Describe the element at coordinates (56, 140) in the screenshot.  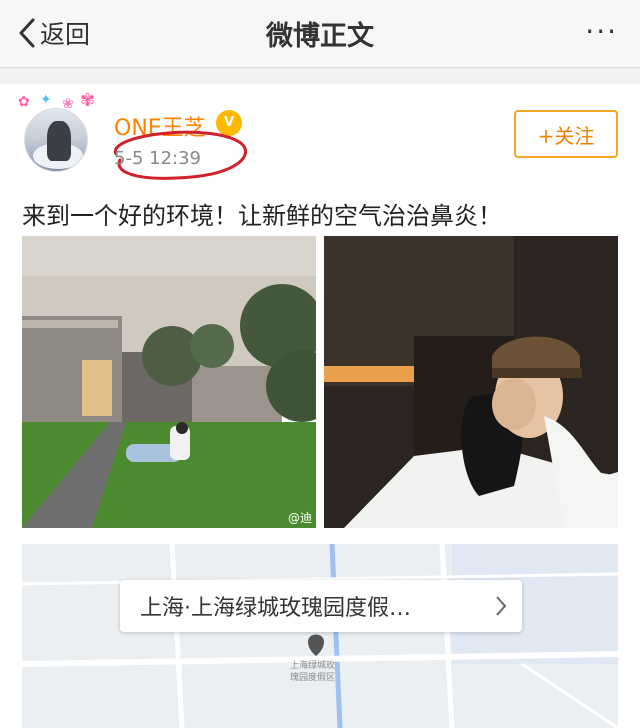
I see `avatar` at that location.